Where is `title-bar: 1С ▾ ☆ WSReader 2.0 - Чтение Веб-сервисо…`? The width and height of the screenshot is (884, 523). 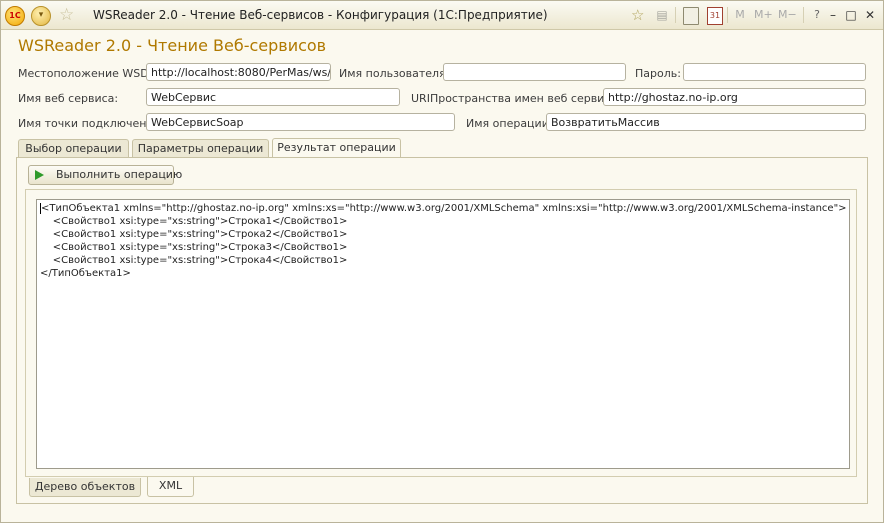 title-bar: 1С ▾ ☆ WSReader 2.0 - Чтение Веб-сервисо… is located at coordinates (442, 15).